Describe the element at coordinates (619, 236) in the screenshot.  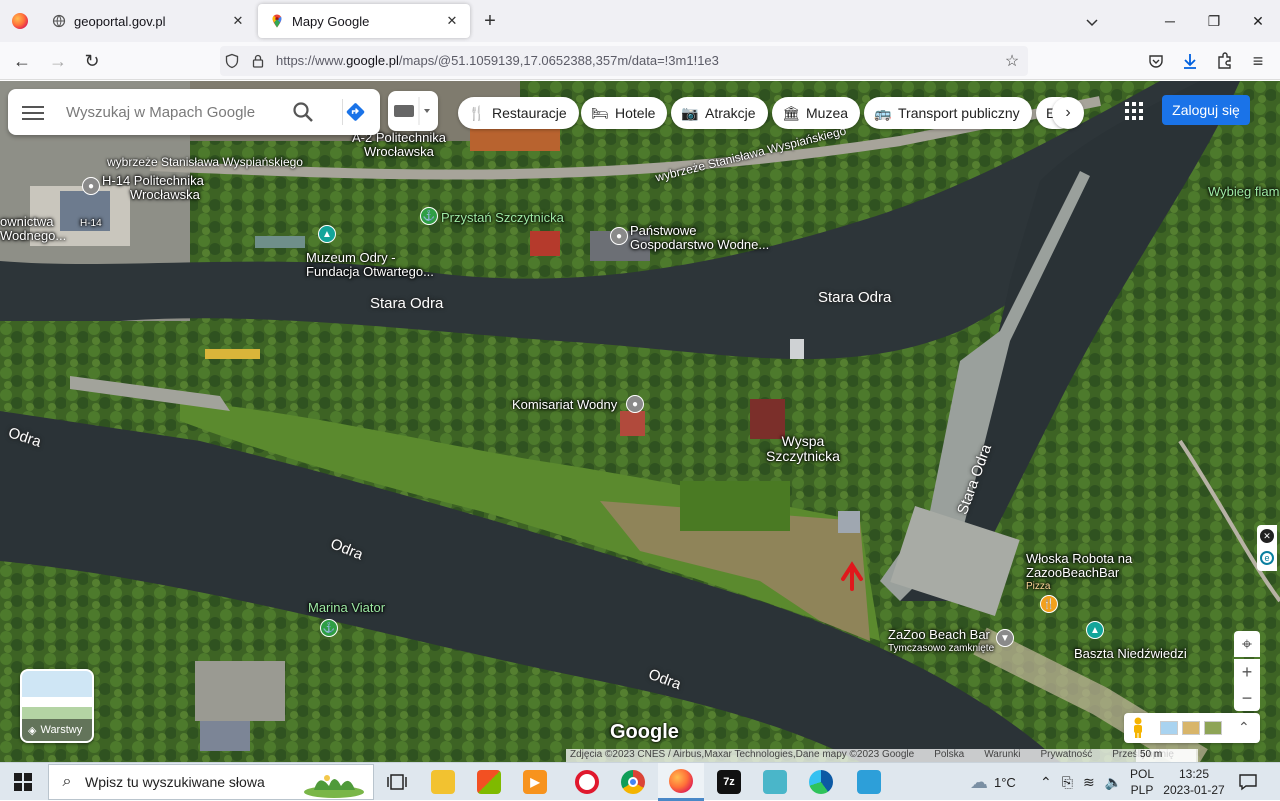
I see `building-icon: ●` at that location.